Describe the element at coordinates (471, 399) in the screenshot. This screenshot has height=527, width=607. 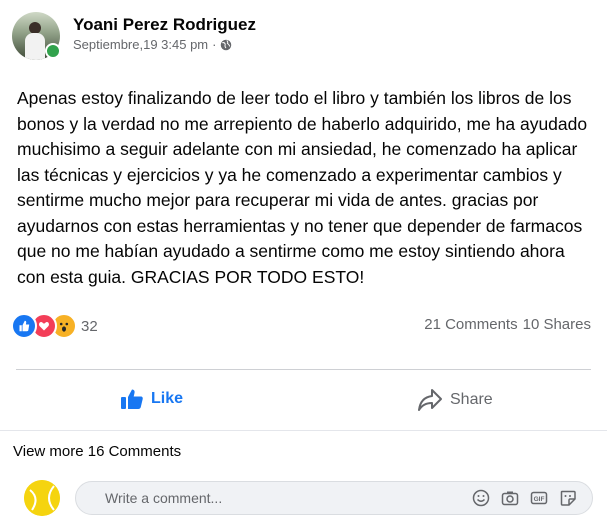
I see `share-label: Share` at that location.